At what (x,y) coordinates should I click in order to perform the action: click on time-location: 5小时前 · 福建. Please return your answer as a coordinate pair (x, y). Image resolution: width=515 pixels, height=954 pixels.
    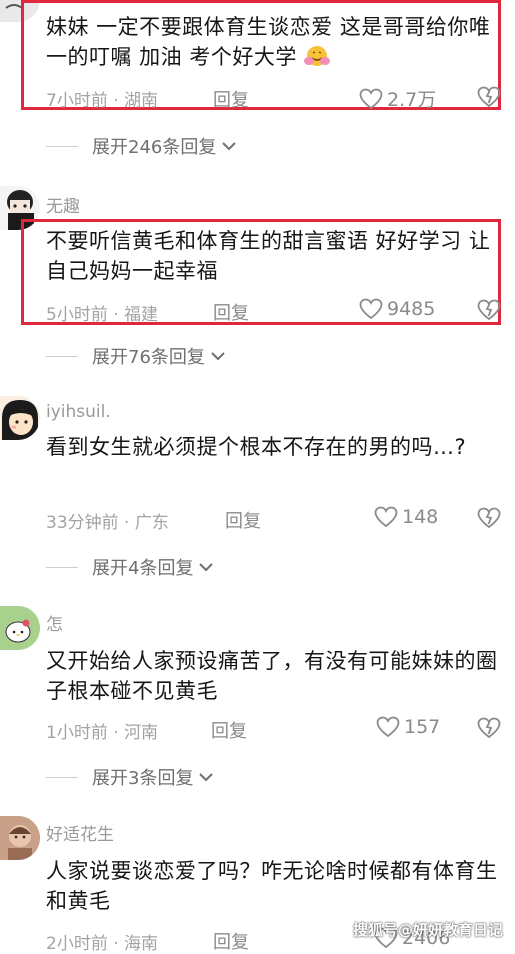
    Looking at the image, I should click on (102, 315).